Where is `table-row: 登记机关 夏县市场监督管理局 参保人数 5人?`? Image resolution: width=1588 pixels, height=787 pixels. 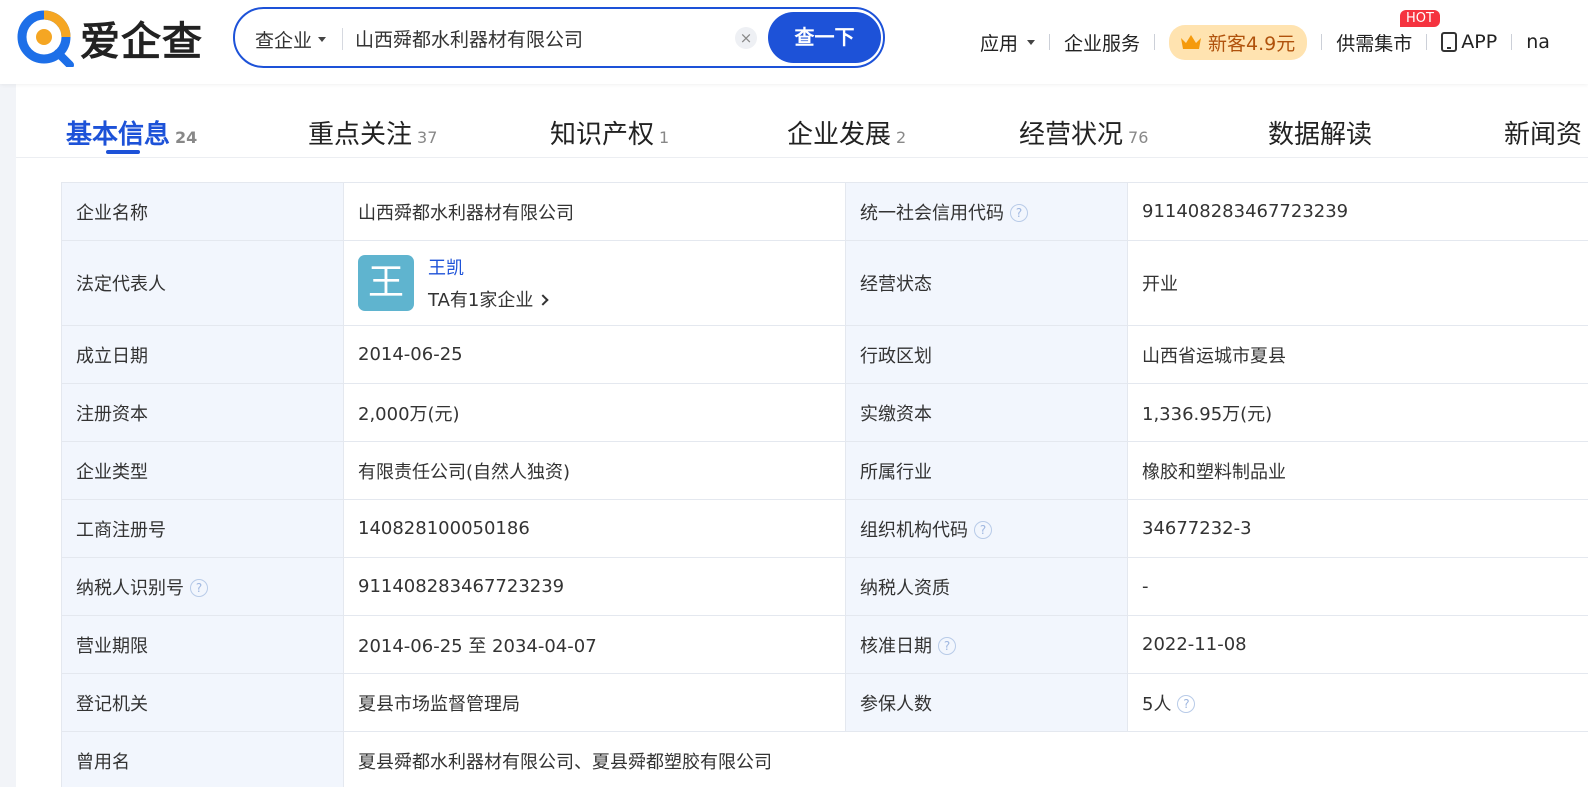 table-row: 登记机关 夏县市场监督管理局 参保人数 5人? is located at coordinates (824, 702).